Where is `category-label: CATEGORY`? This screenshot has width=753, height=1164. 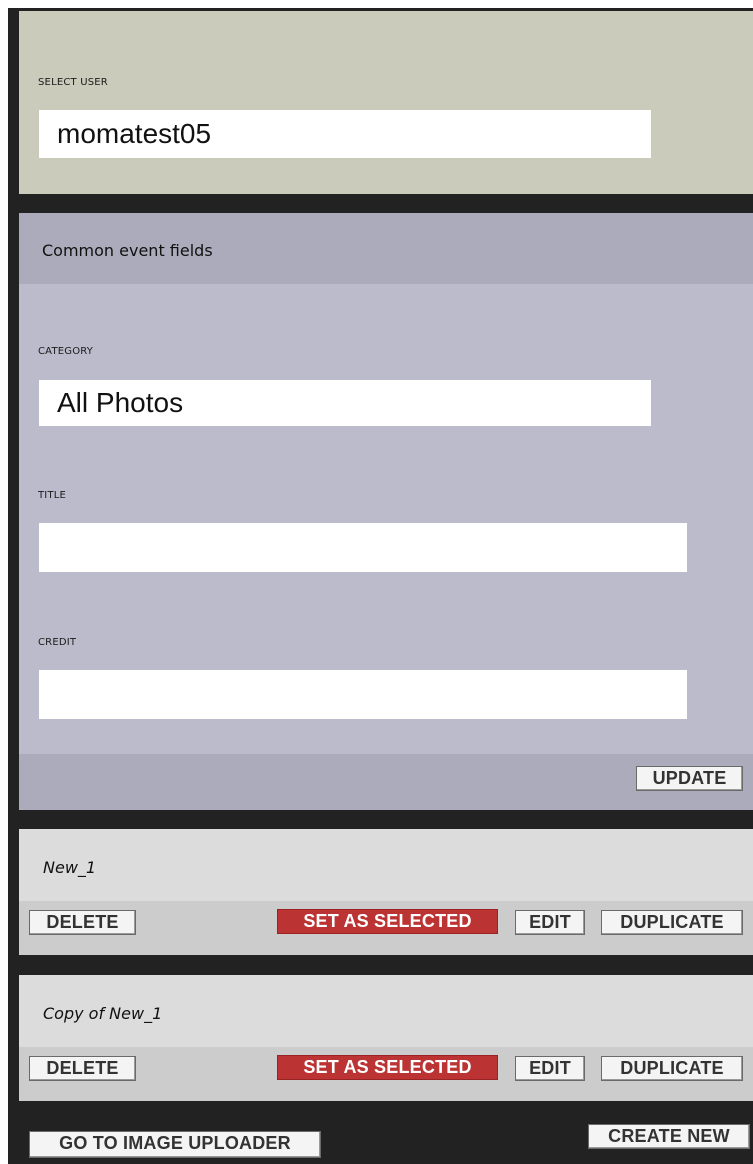 category-label: CATEGORY is located at coordinates (66, 351).